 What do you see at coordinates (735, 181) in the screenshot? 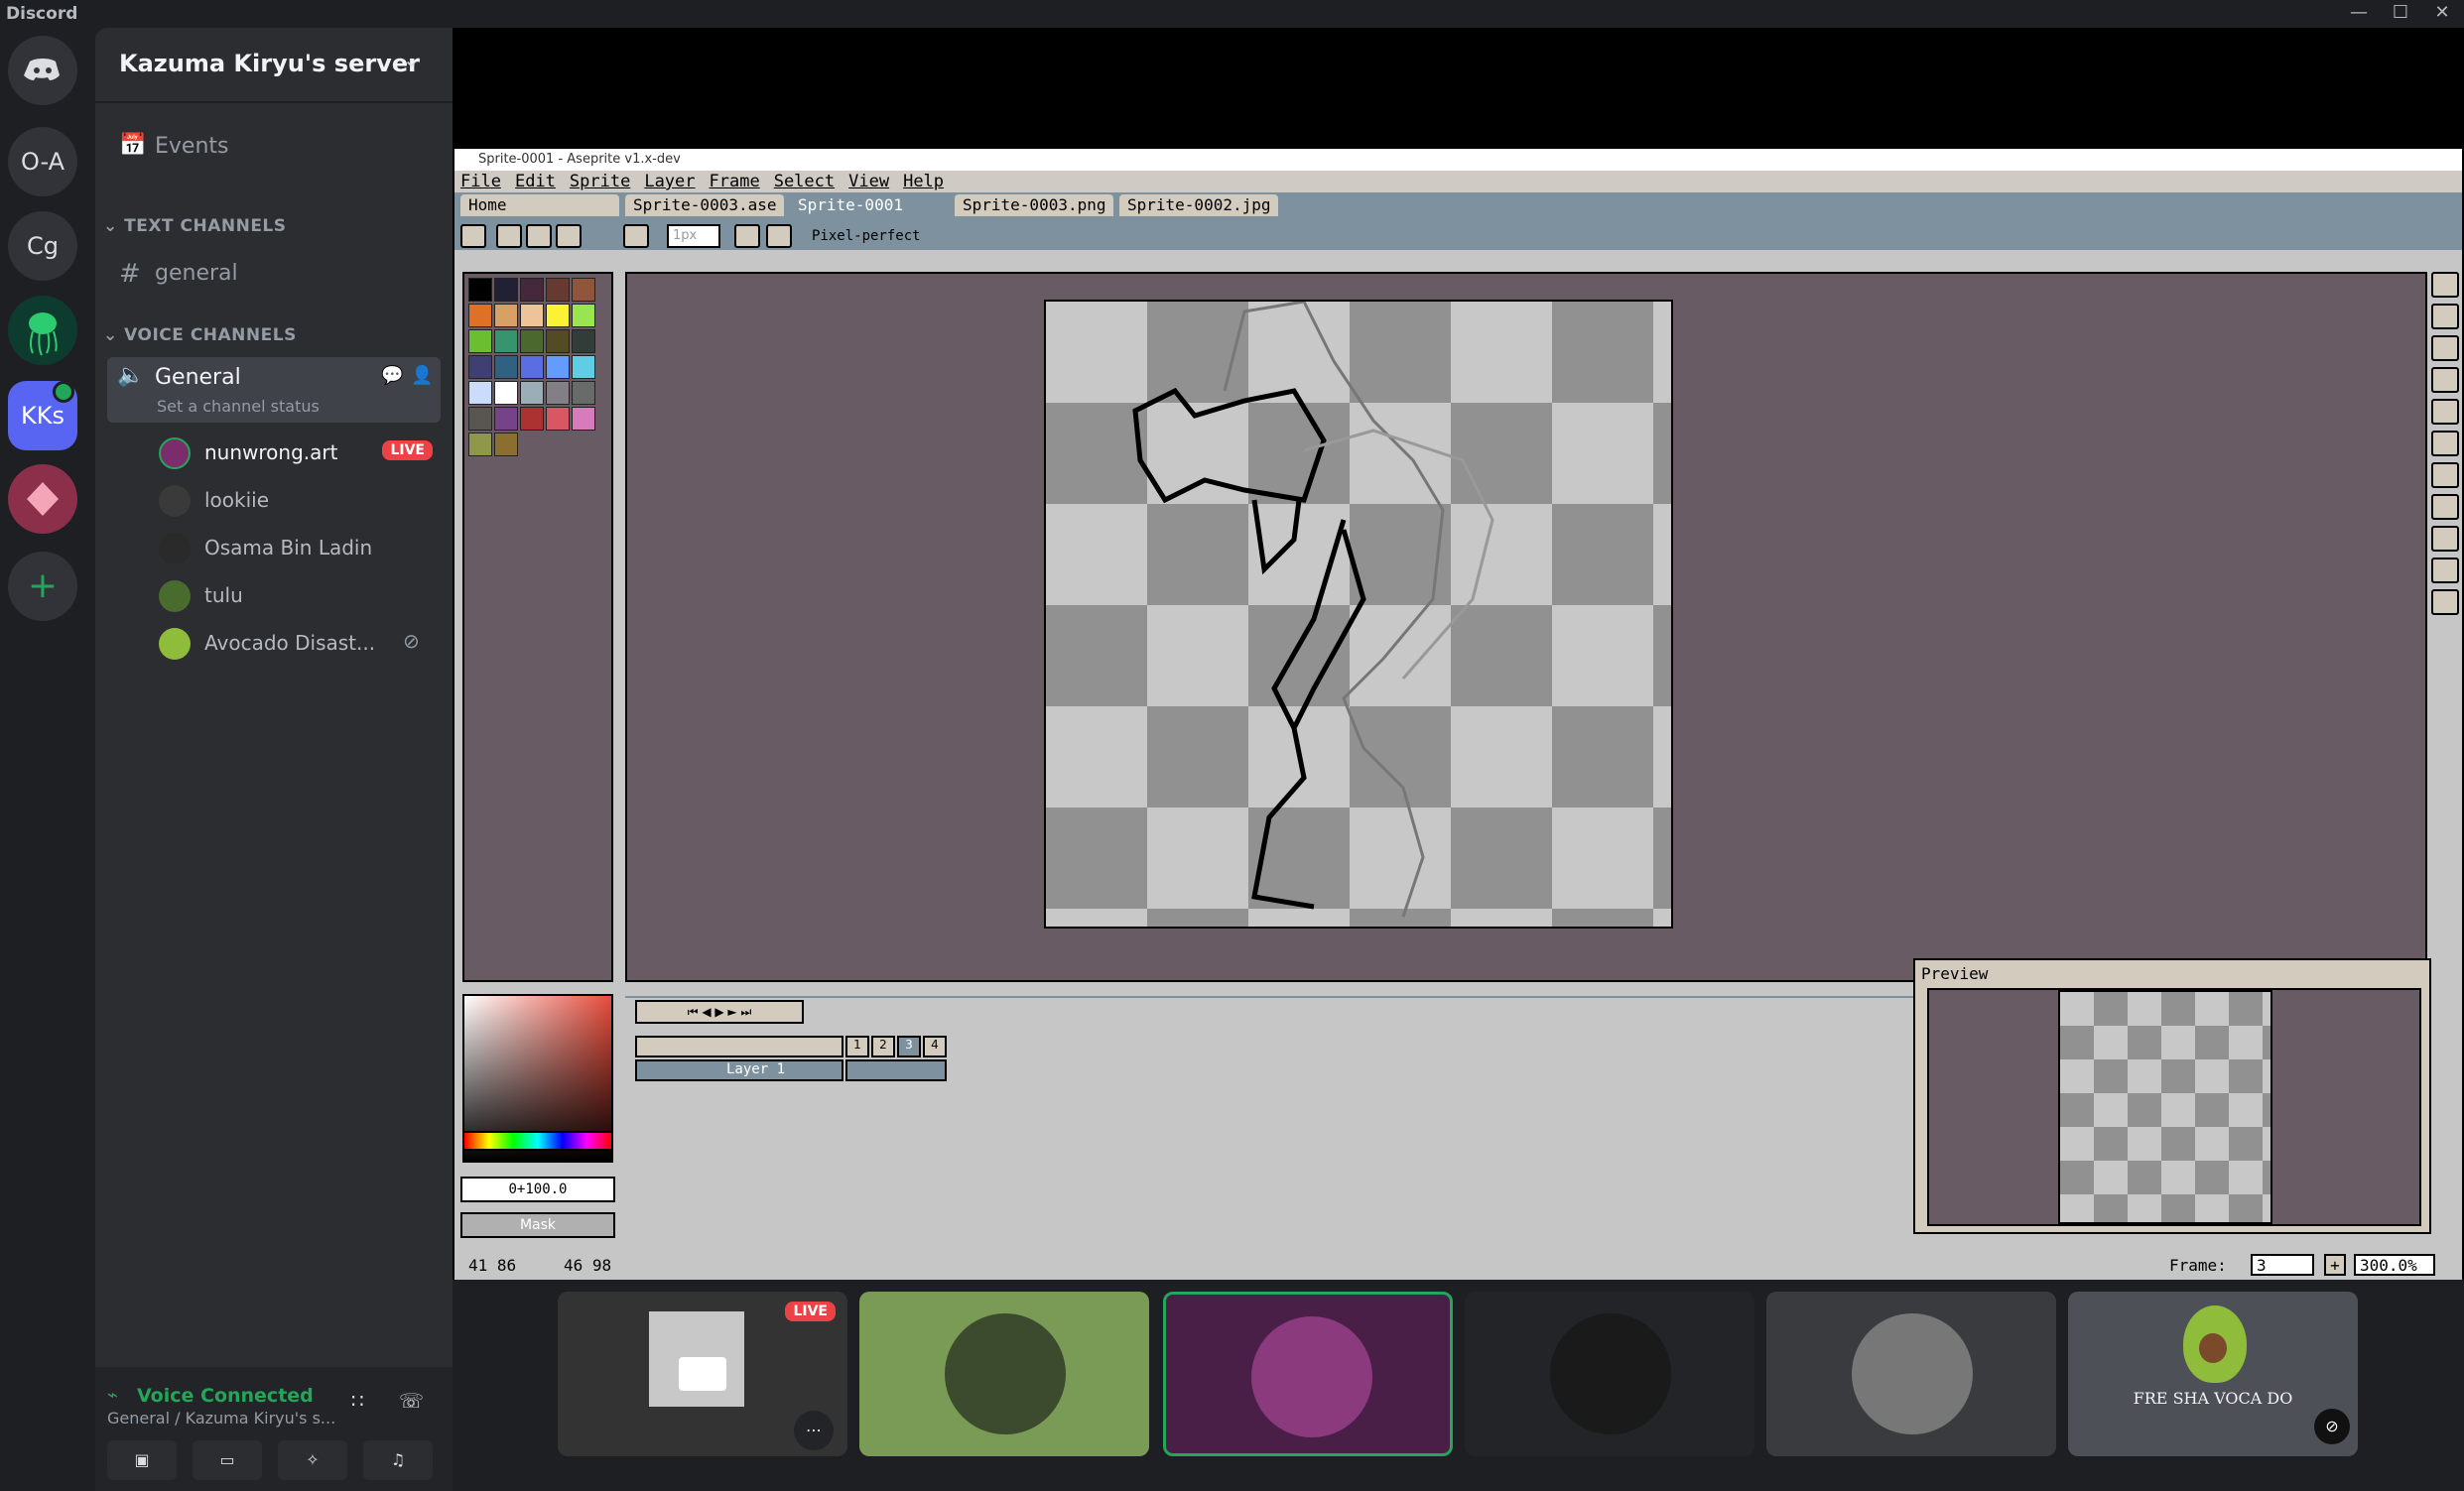
I see `menu-frame: Frame` at bounding box center [735, 181].